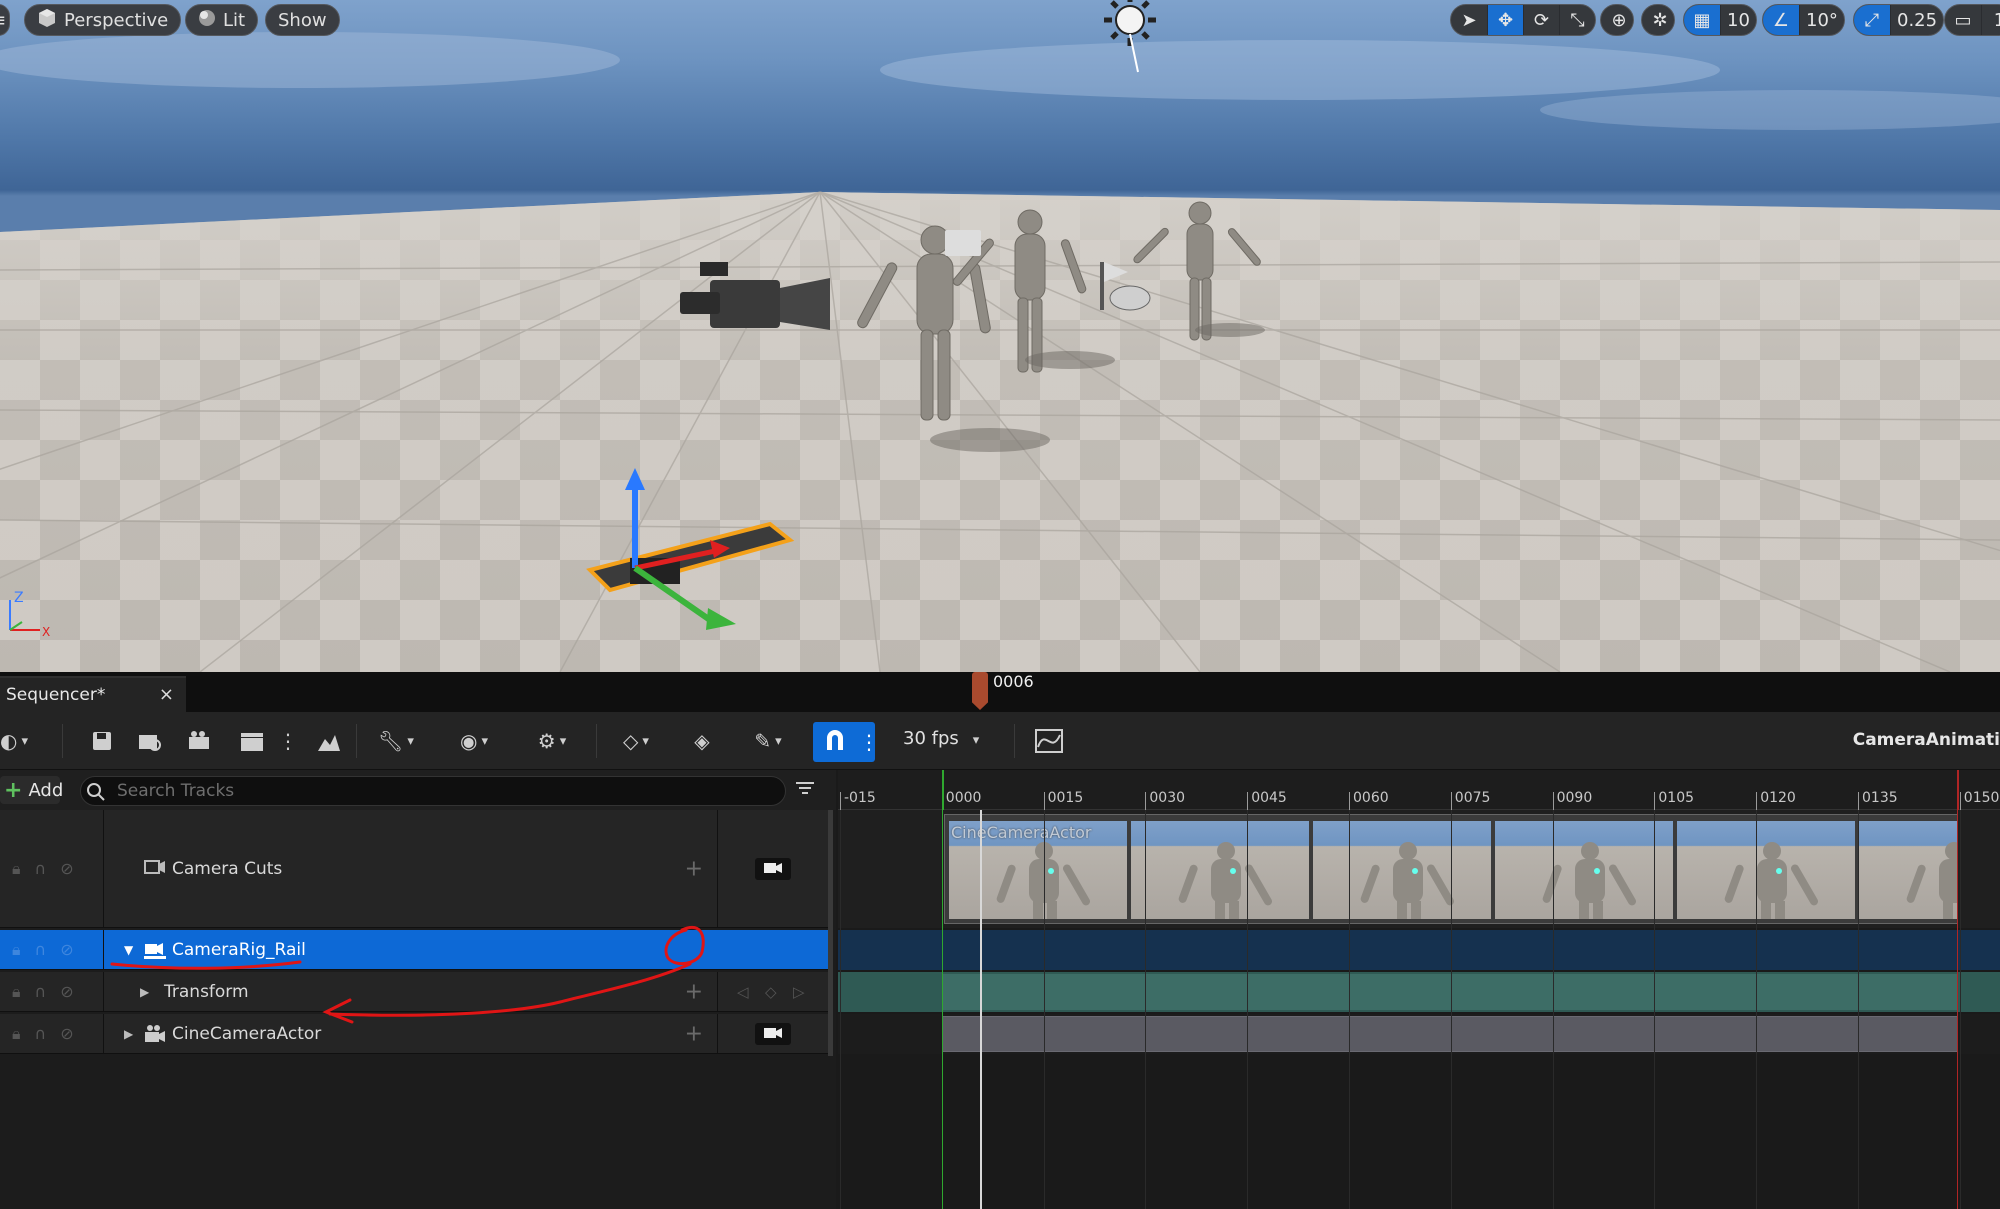 Image resolution: width=2000 pixels, height=1209 pixels. I want to click on grid-snap-toggle: ▦, so click(1702, 20).